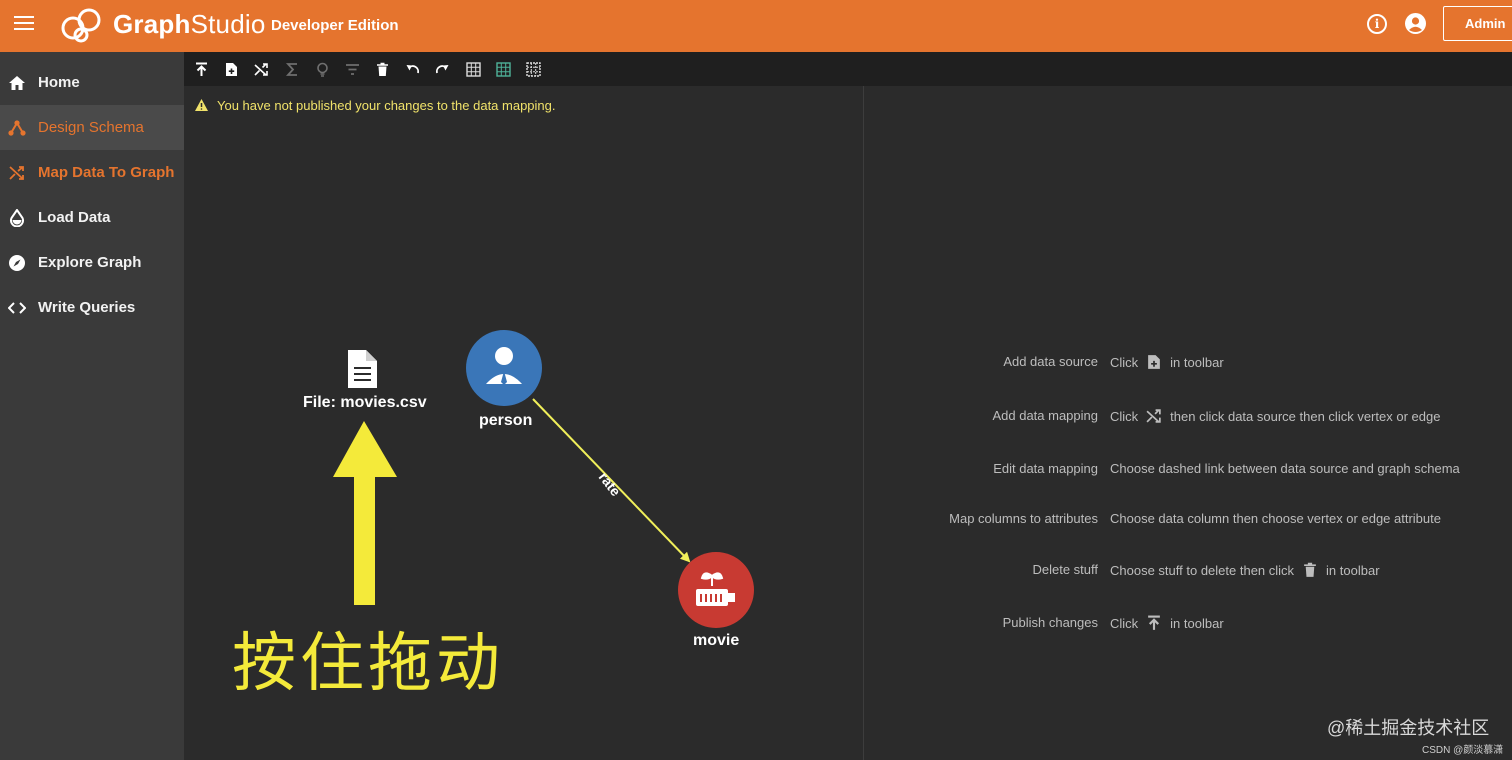 This screenshot has height=760, width=1512. Describe the element at coordinates (189, 24) in the screenshot. I see `app-logo-text: GraphStudio` at that location.